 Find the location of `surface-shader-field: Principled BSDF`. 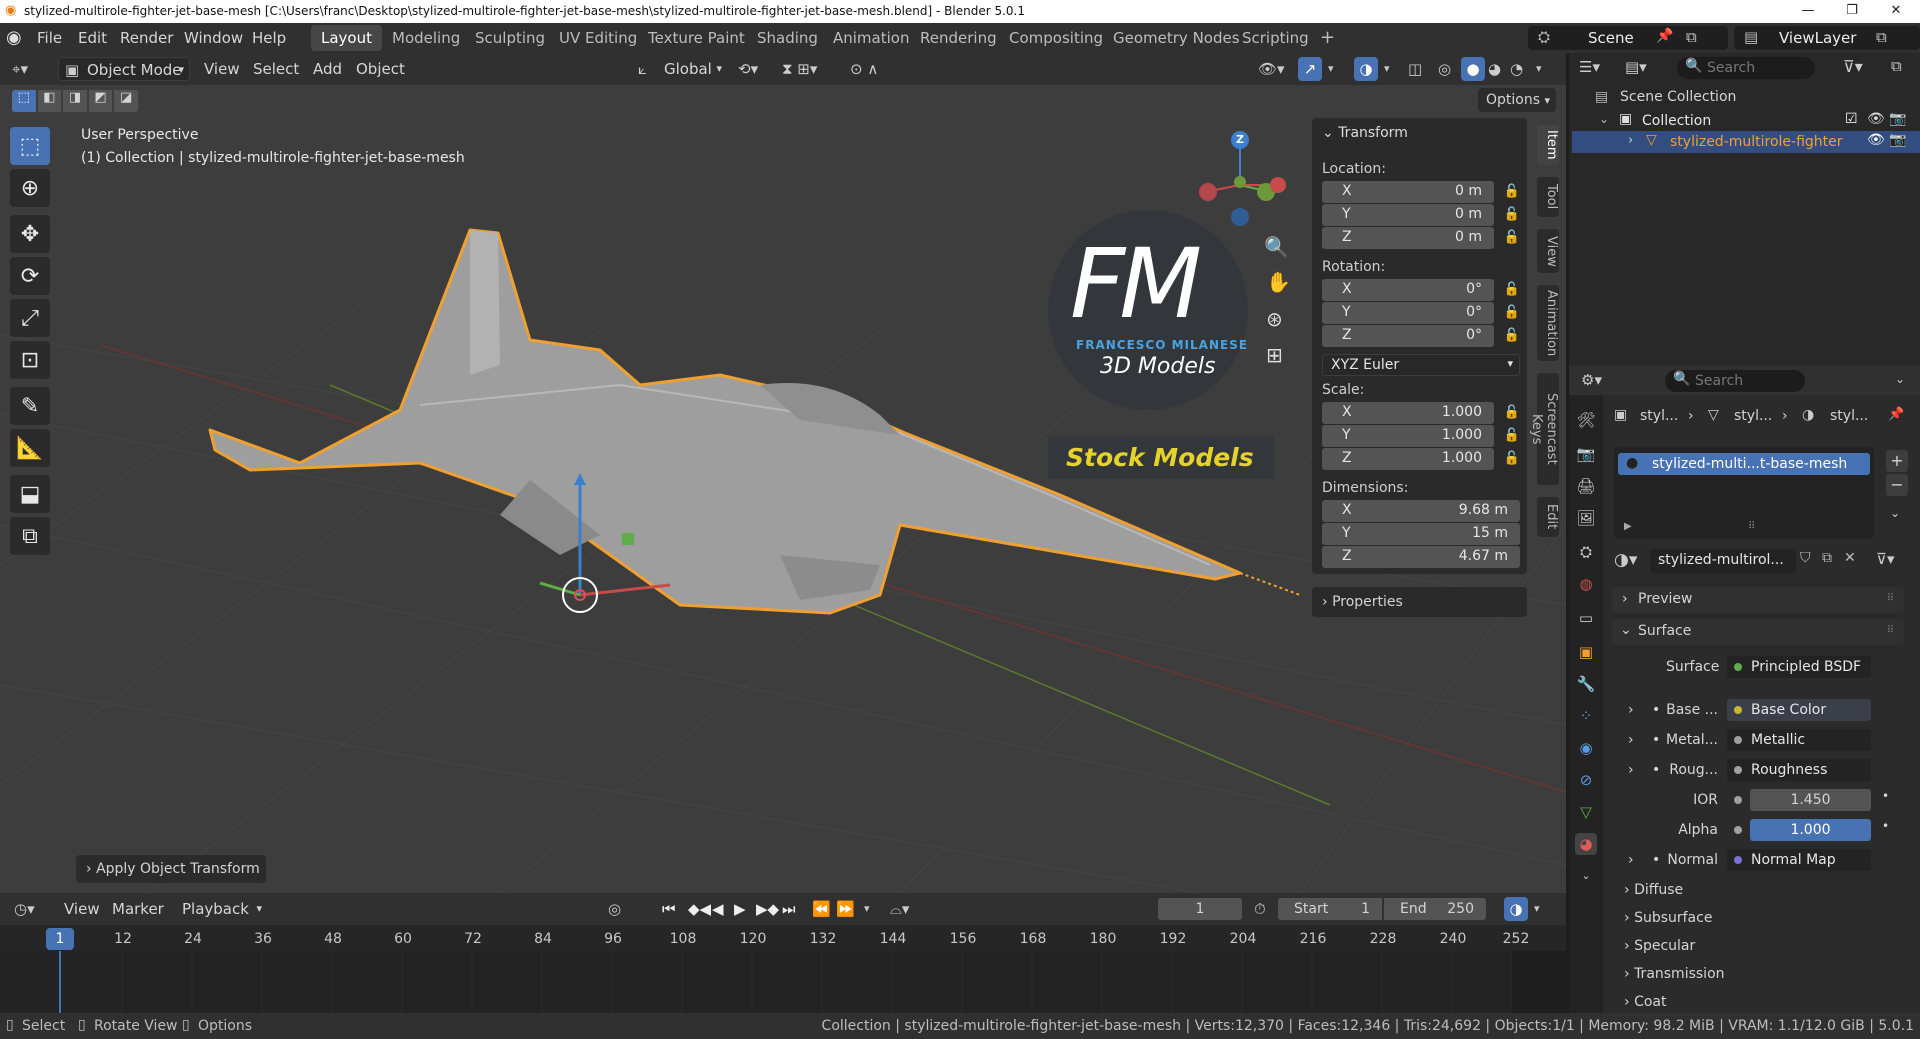

surface-shader-field: Principled BSDF is located at coordinates (1799, 667).